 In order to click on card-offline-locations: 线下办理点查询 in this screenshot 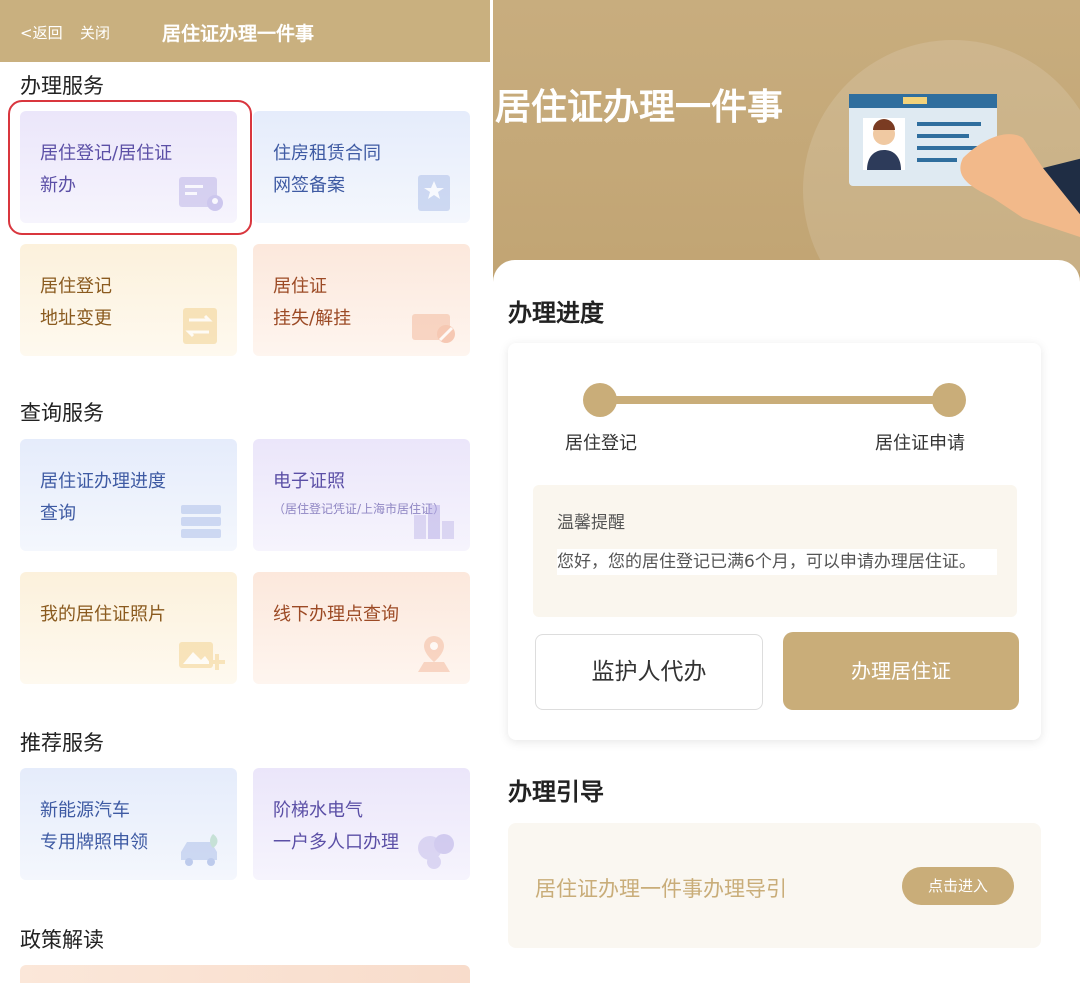, I will do `click(361, 628)`.